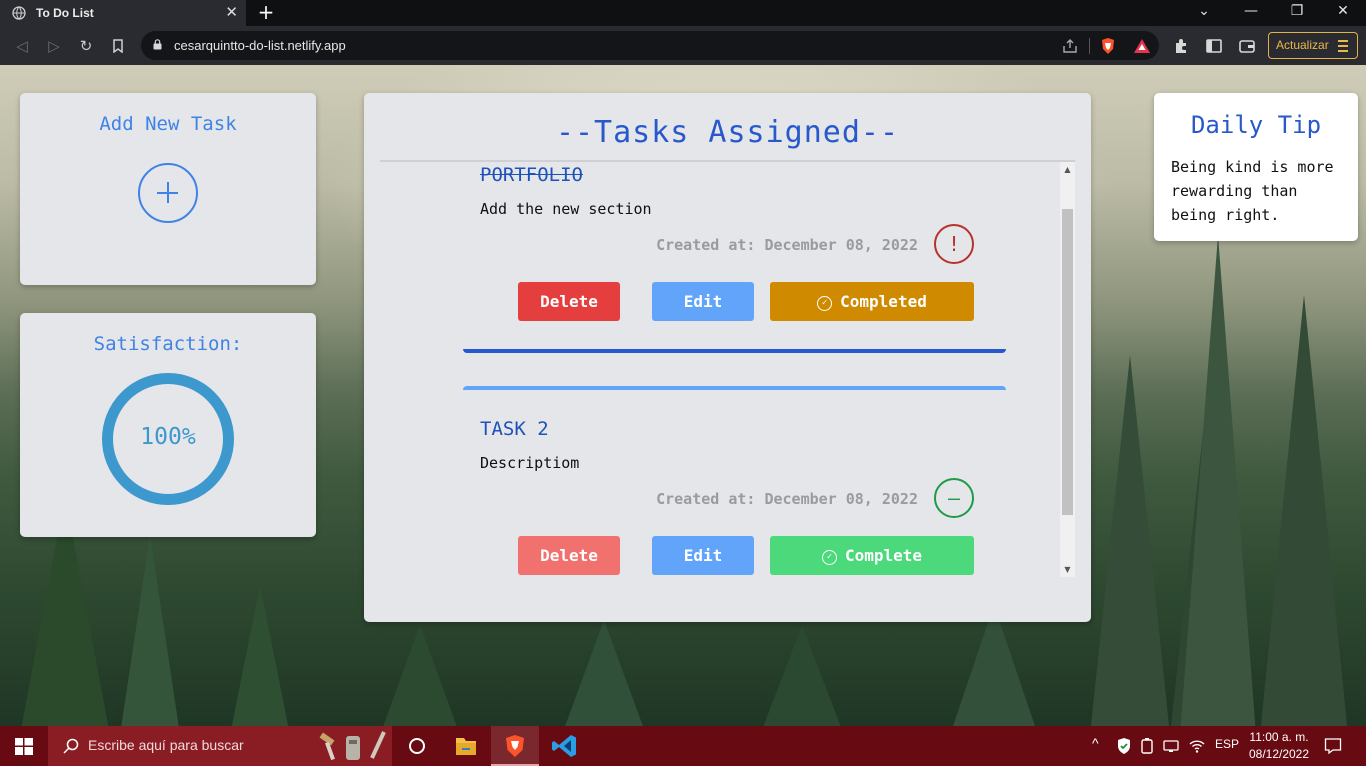 This screenshot has height=766, width=1366. What do you see at coordinates (1251, 11) in the screenshot?
I see `minimize-button: —` at bounding box center [1251, 11].